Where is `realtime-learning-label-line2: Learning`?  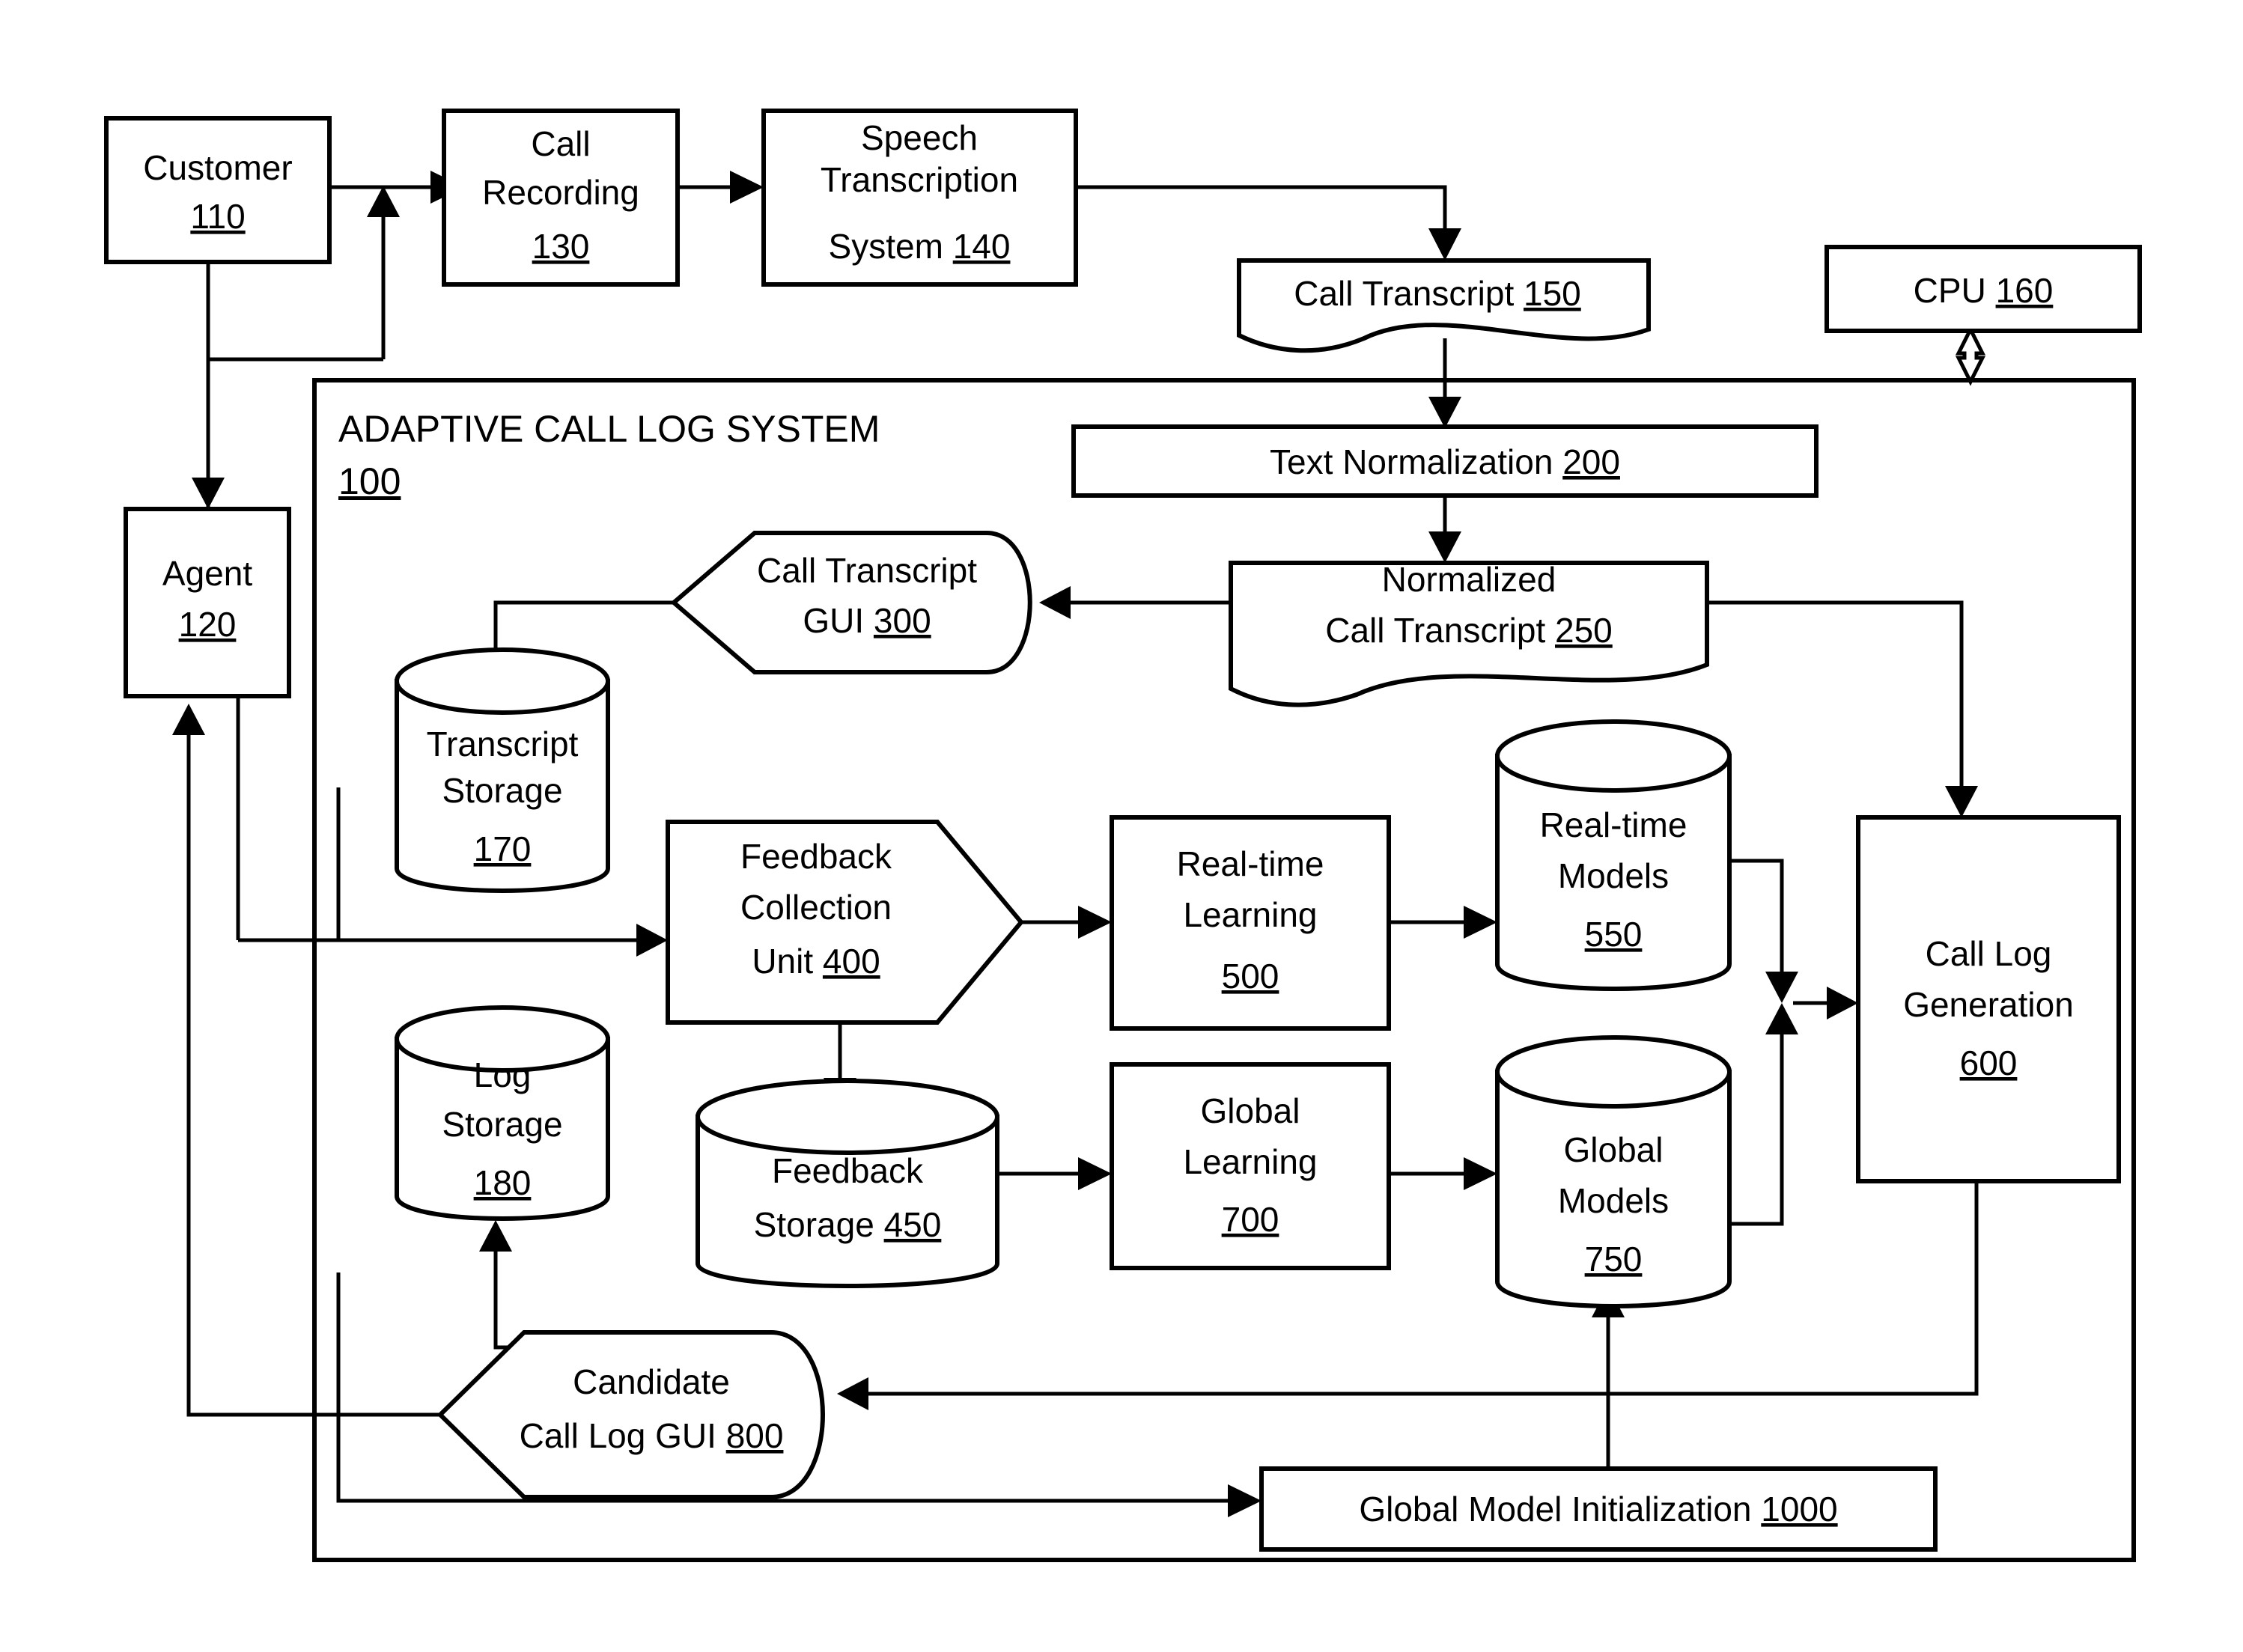
realtime-learning-label-line2: Learning is located at coordinates (1250, 914).